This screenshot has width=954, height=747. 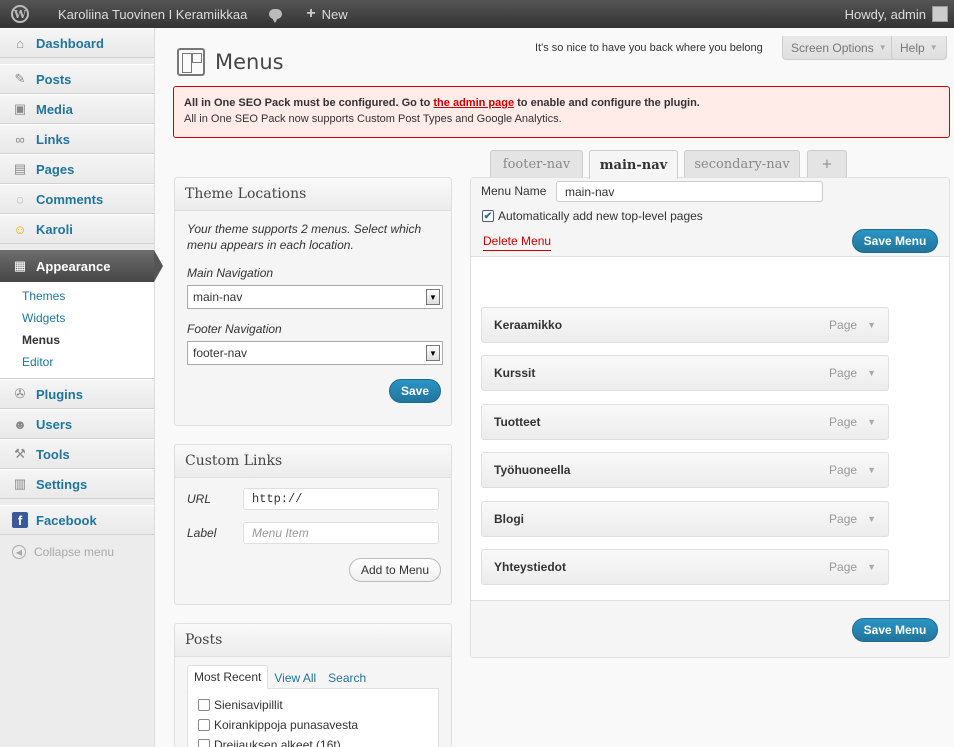 I want to click on sidebar-item-comments: ◌ Comments, so click(x=77, y=199).